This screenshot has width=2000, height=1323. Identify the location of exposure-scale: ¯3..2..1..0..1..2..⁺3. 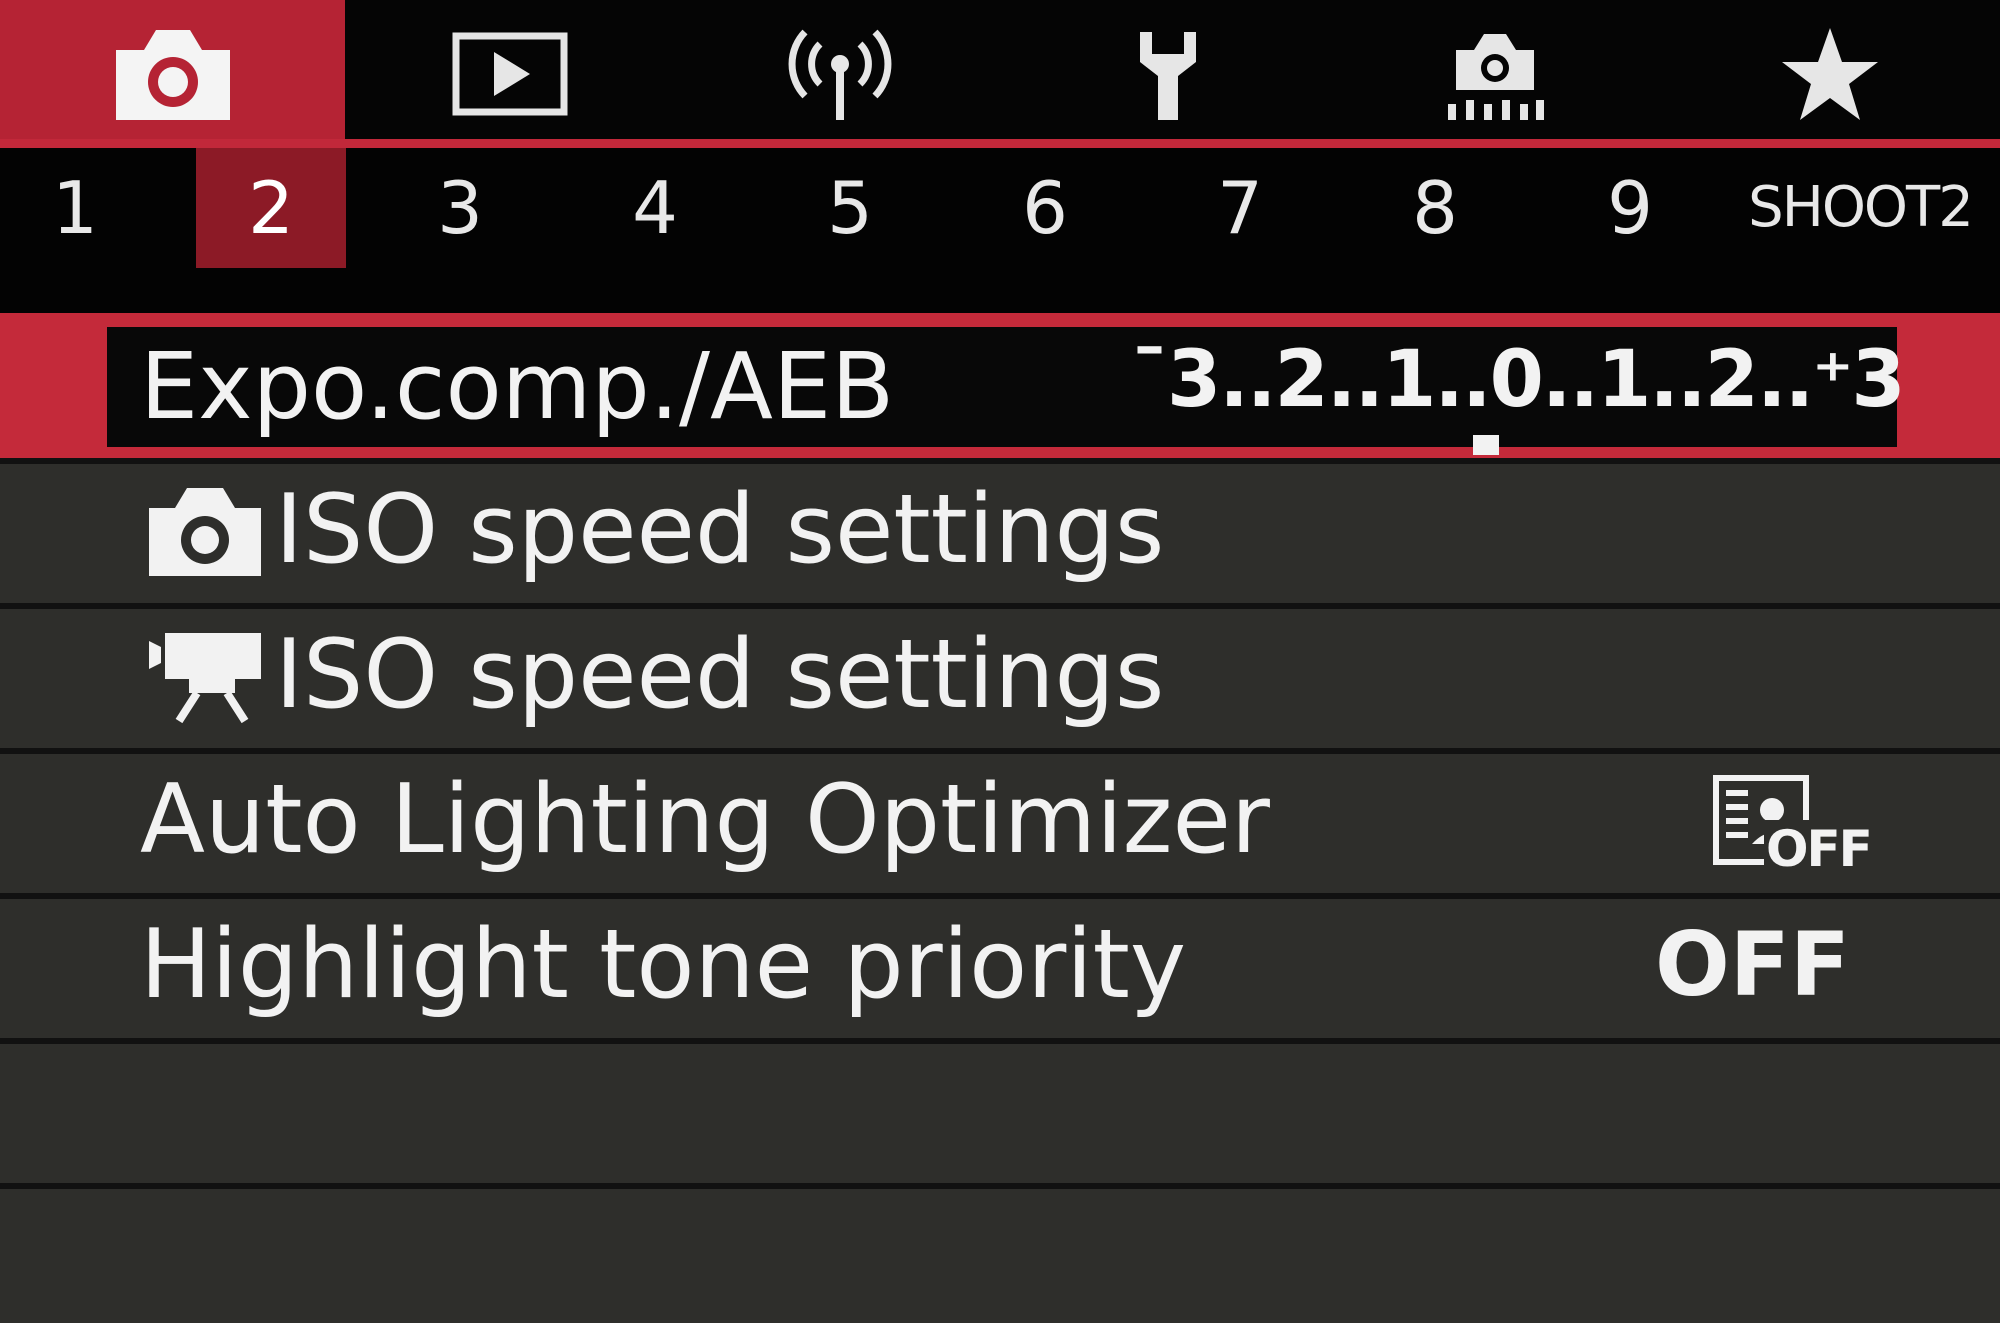
(1518, 391).